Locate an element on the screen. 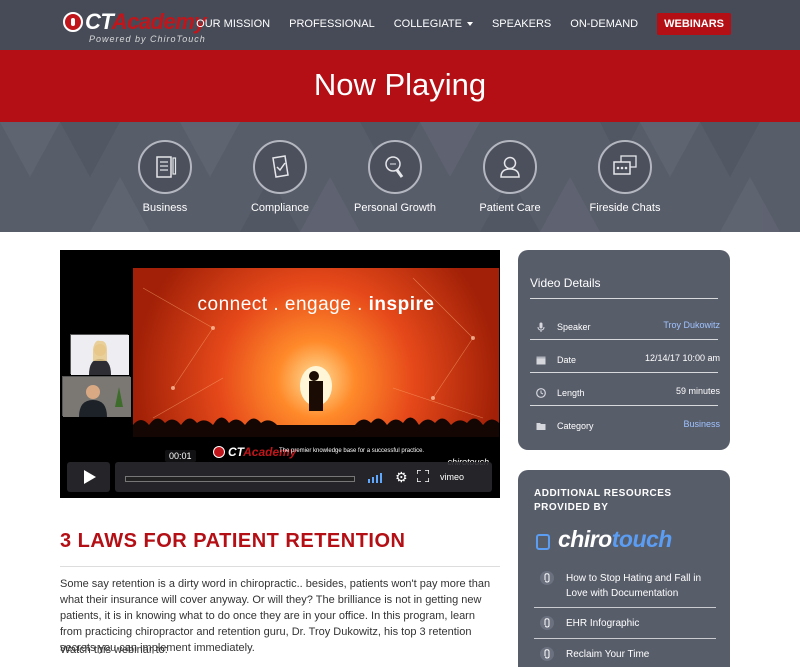 The width and height of the screenshot is (800, 667). category-compliance: Compliance is located at coordinates (280, 177).